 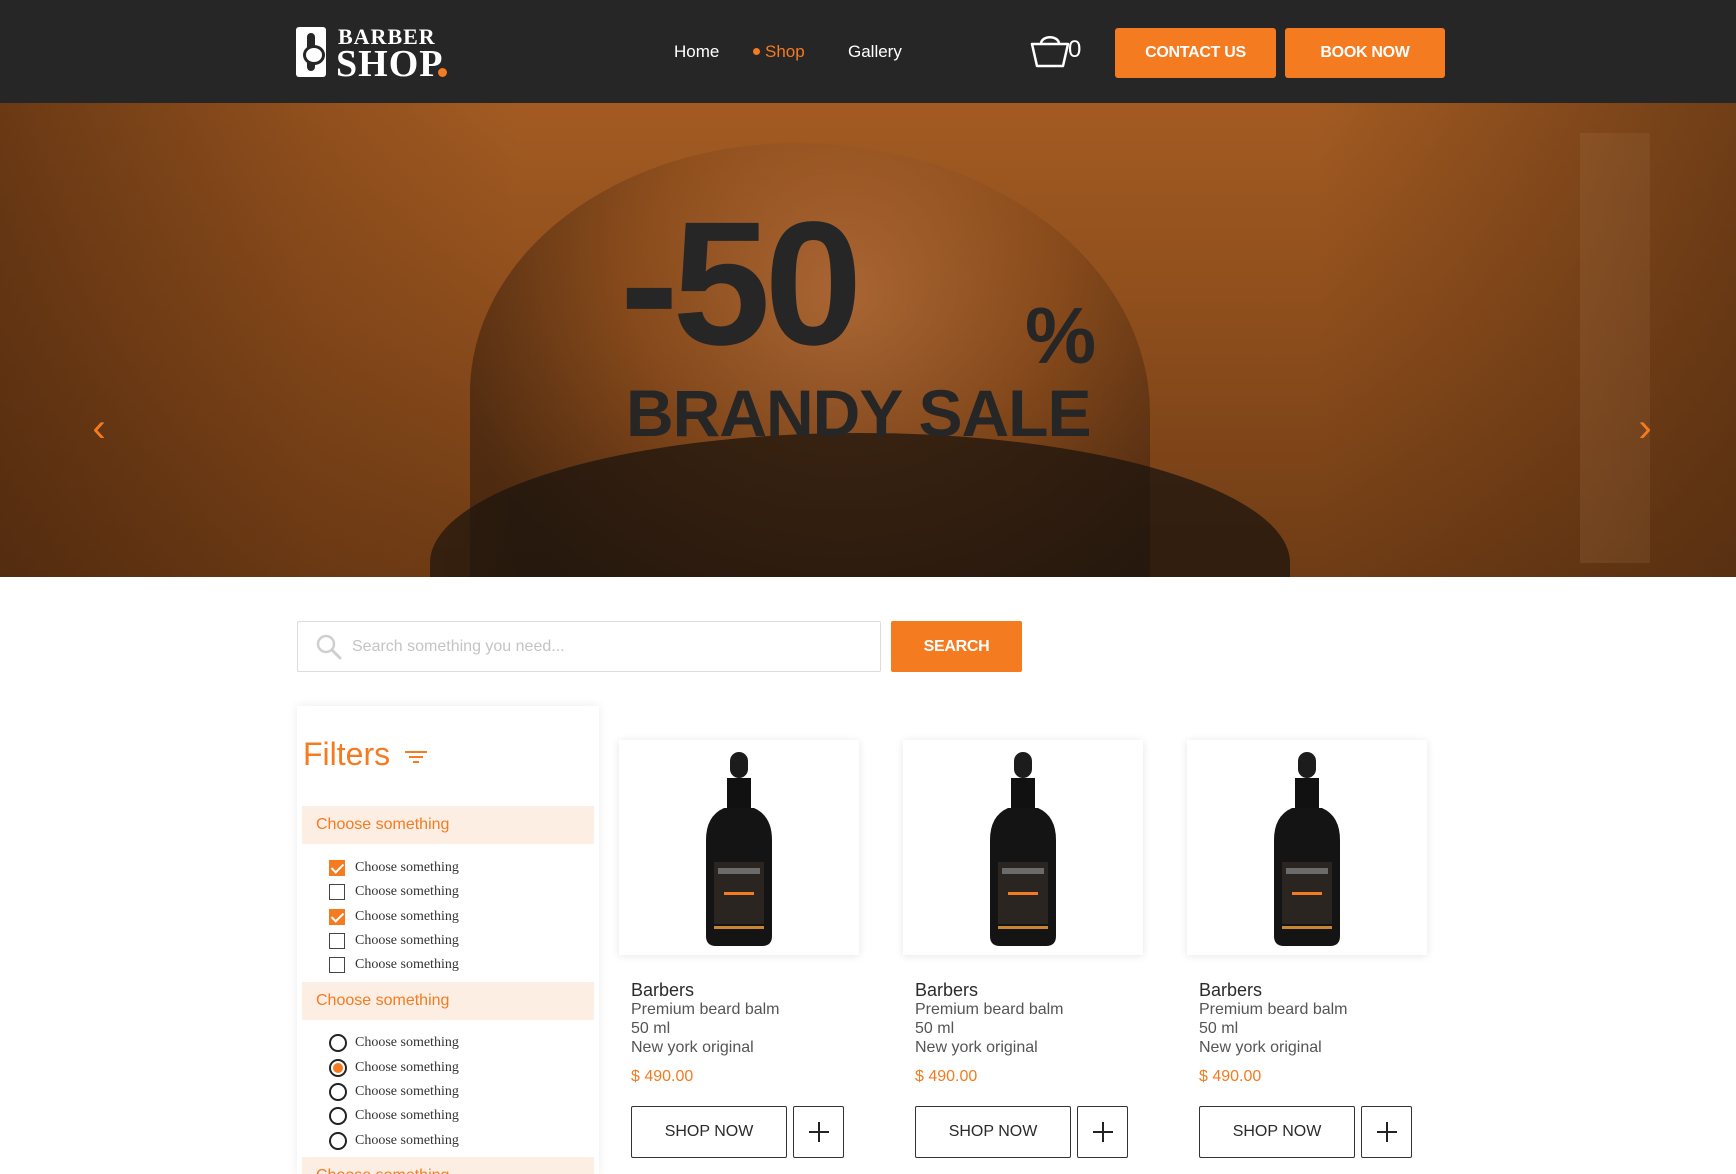 What do you see at coordinates (1645, 428) in the screenshot?
I see `chevron-right-icon: ›` at bounding box center [1645, 428].